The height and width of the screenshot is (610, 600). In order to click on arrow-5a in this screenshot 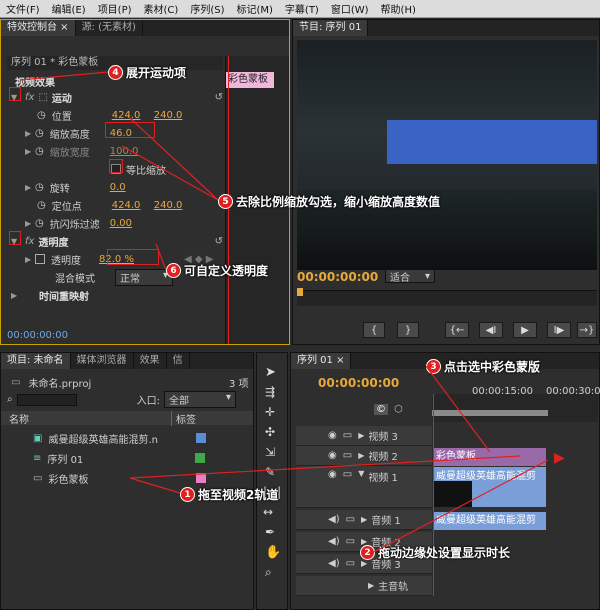, I will do `click(174, 159)`.